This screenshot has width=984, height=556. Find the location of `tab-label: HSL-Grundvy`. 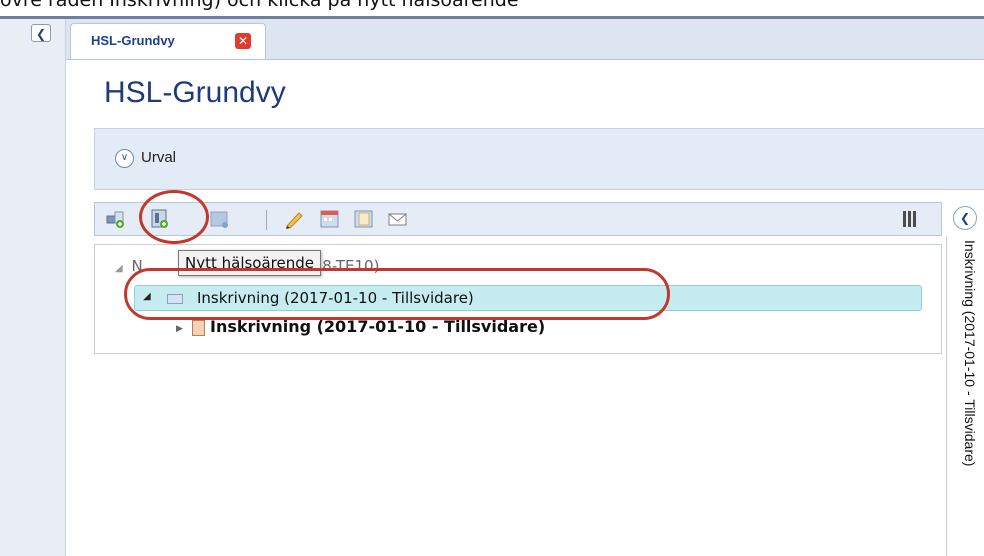

tab-label: HSL-Grundvy is located at coordinates (133, 40).